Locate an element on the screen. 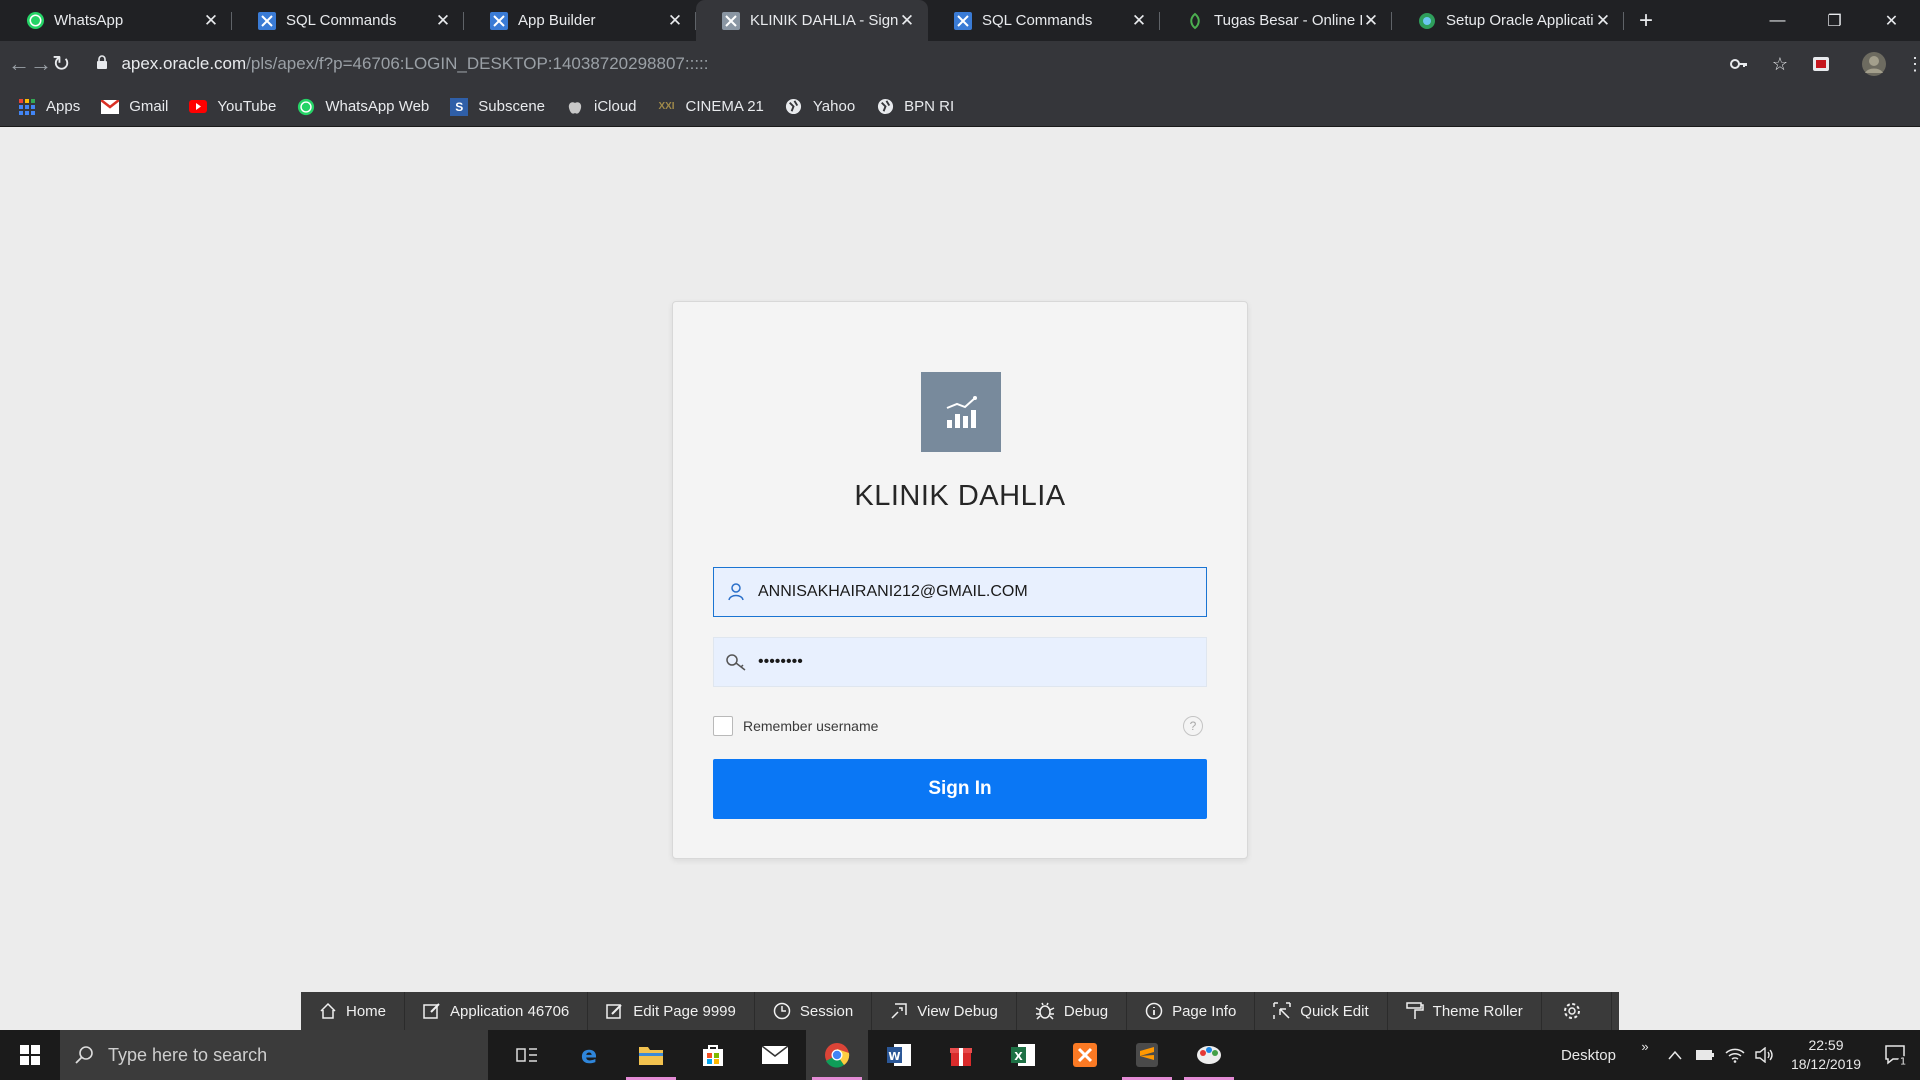 The width and height of the screenshot is (1920, 1080). dev-home-button: Home is located at coordinates (353, 1011).